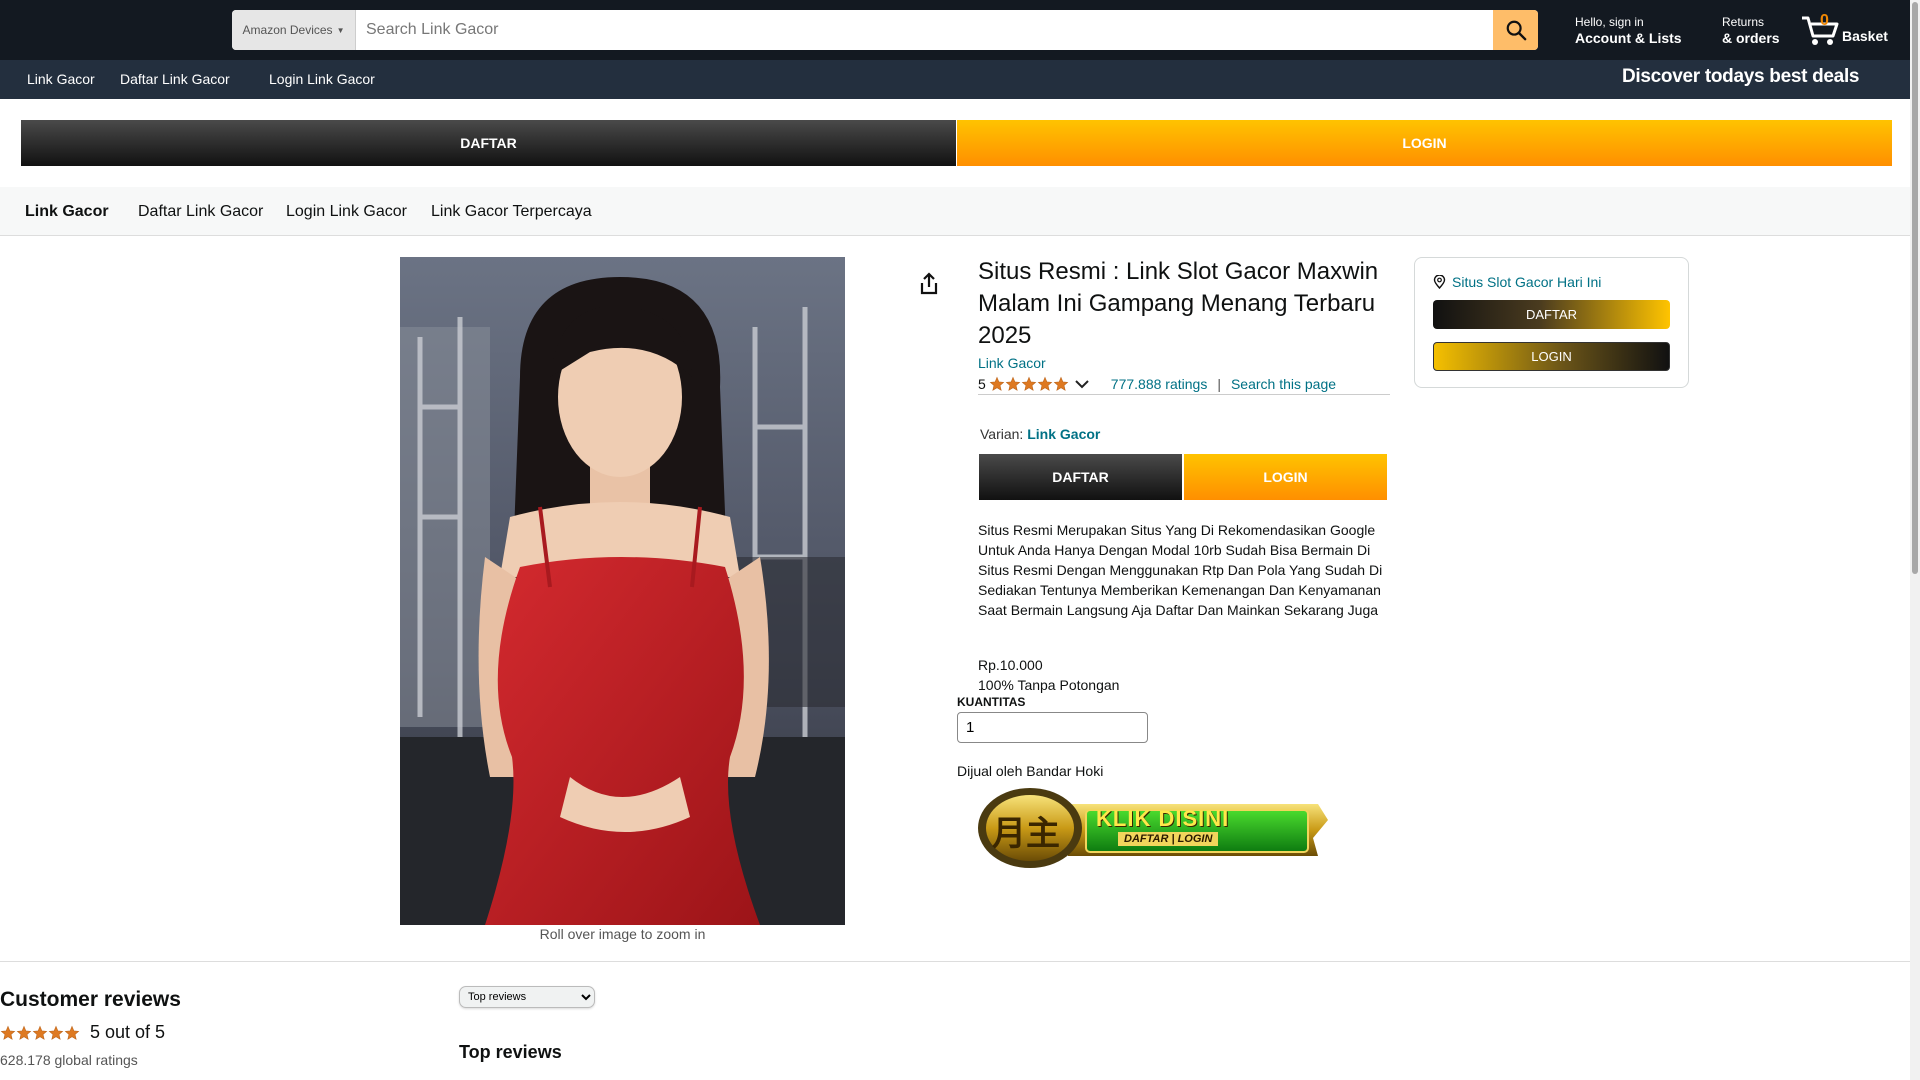  I want to click on product-photo-illustration, so click(622, 591).